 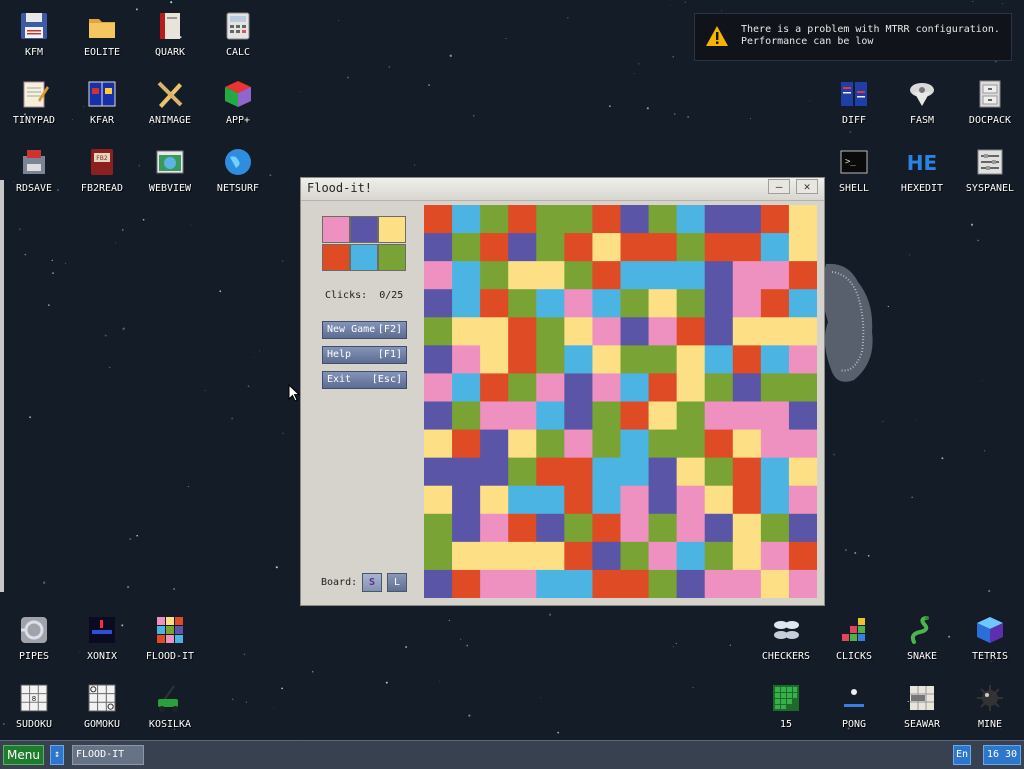 What do you see at coordinates (922, 100) in the screenshot?
I see `desktop-icon-fasm: FASM` at bounding box center [922, 100].